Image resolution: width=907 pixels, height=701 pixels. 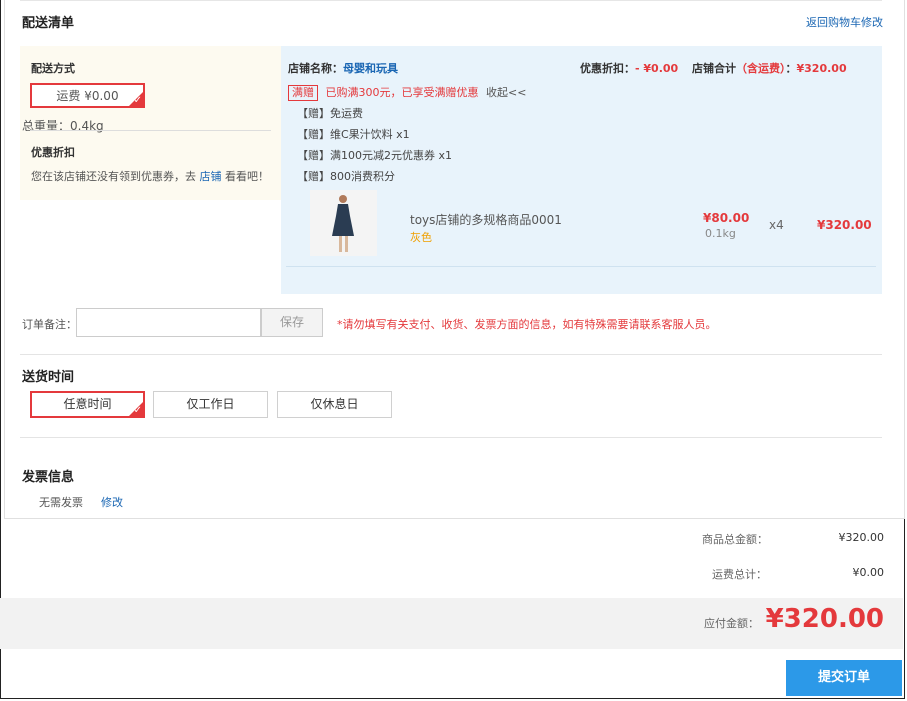 What do you see at coordinates (844, 22) in the screenshot?
I see `back-to-cart-link: 返回购物车修改` at bounding box center [844, 22].